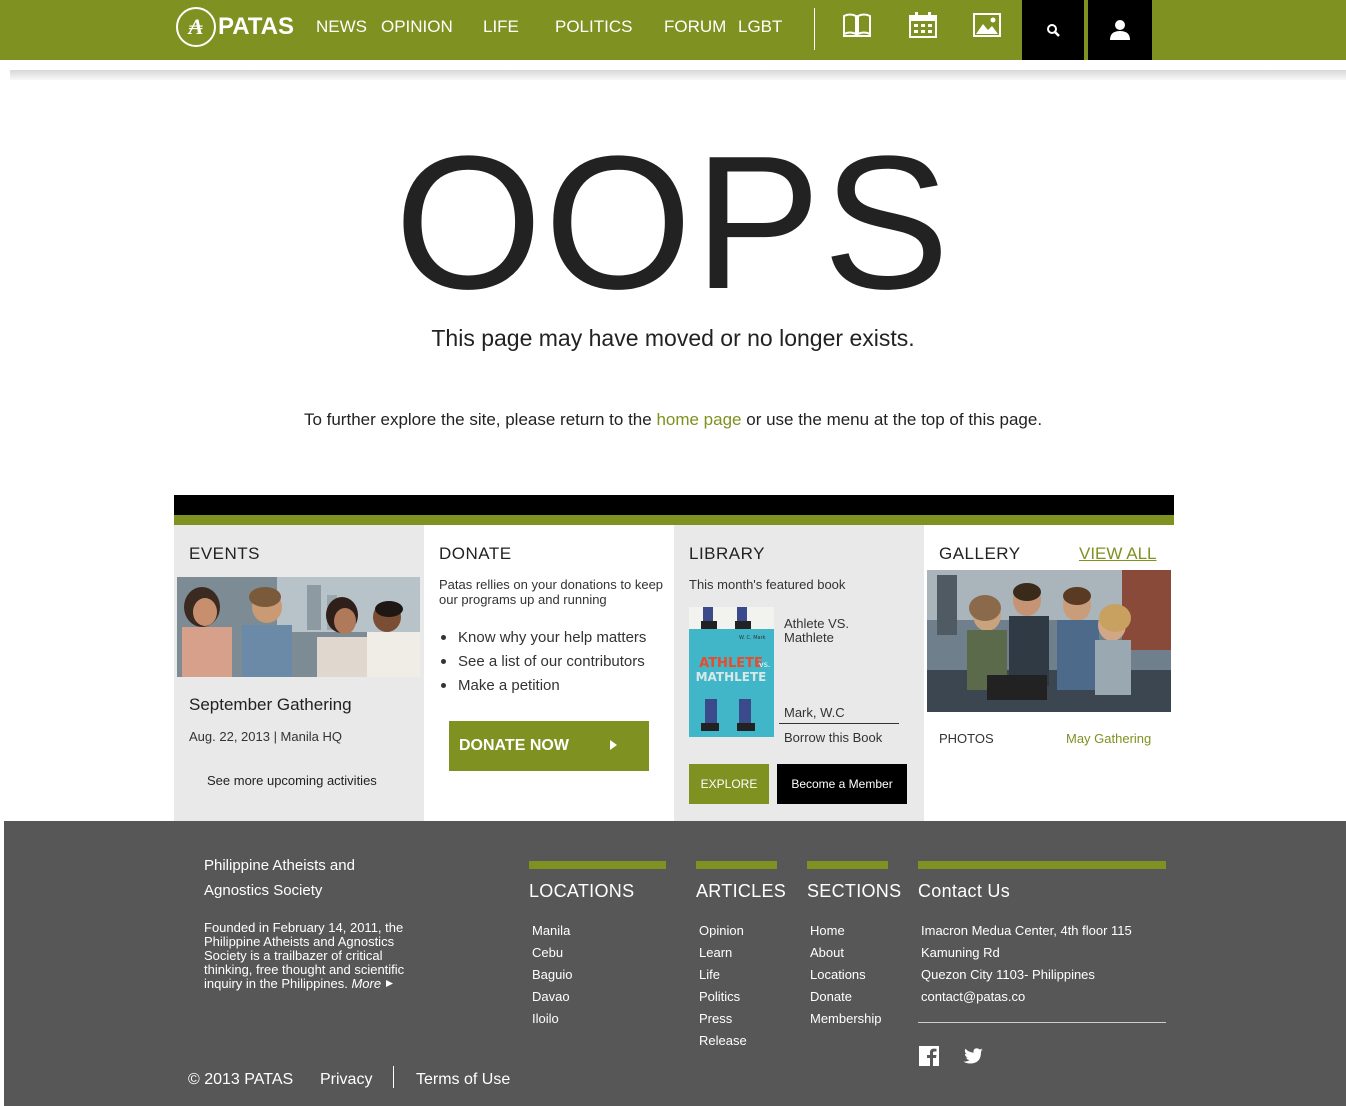 Image resolution: width=1346 pixels, height=1106 pixels. I want to click on user-account-button, so click(1120, 30).